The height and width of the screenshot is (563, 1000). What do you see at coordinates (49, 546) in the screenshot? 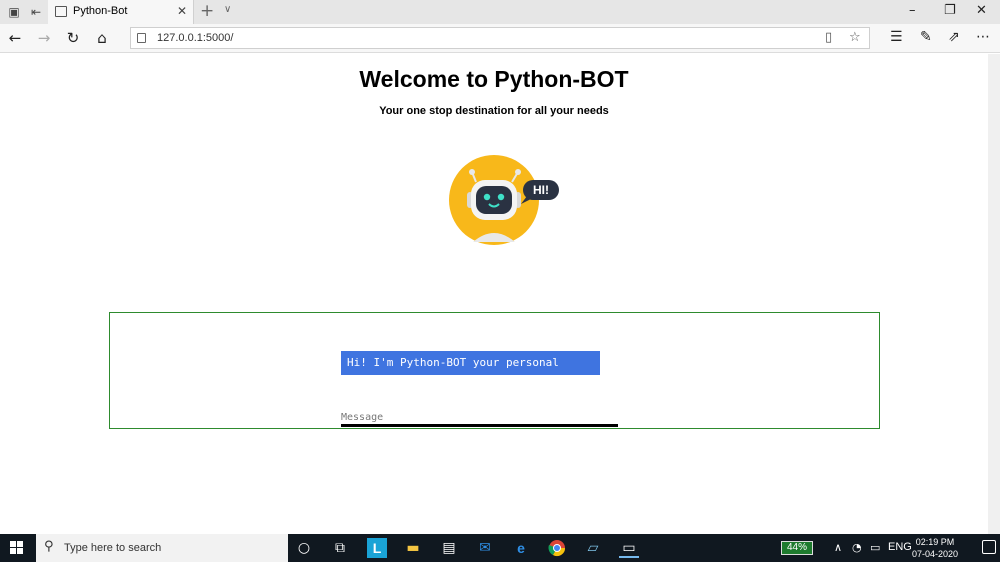
I see `search-icon: ⚲` at bounding box center [49, 546].